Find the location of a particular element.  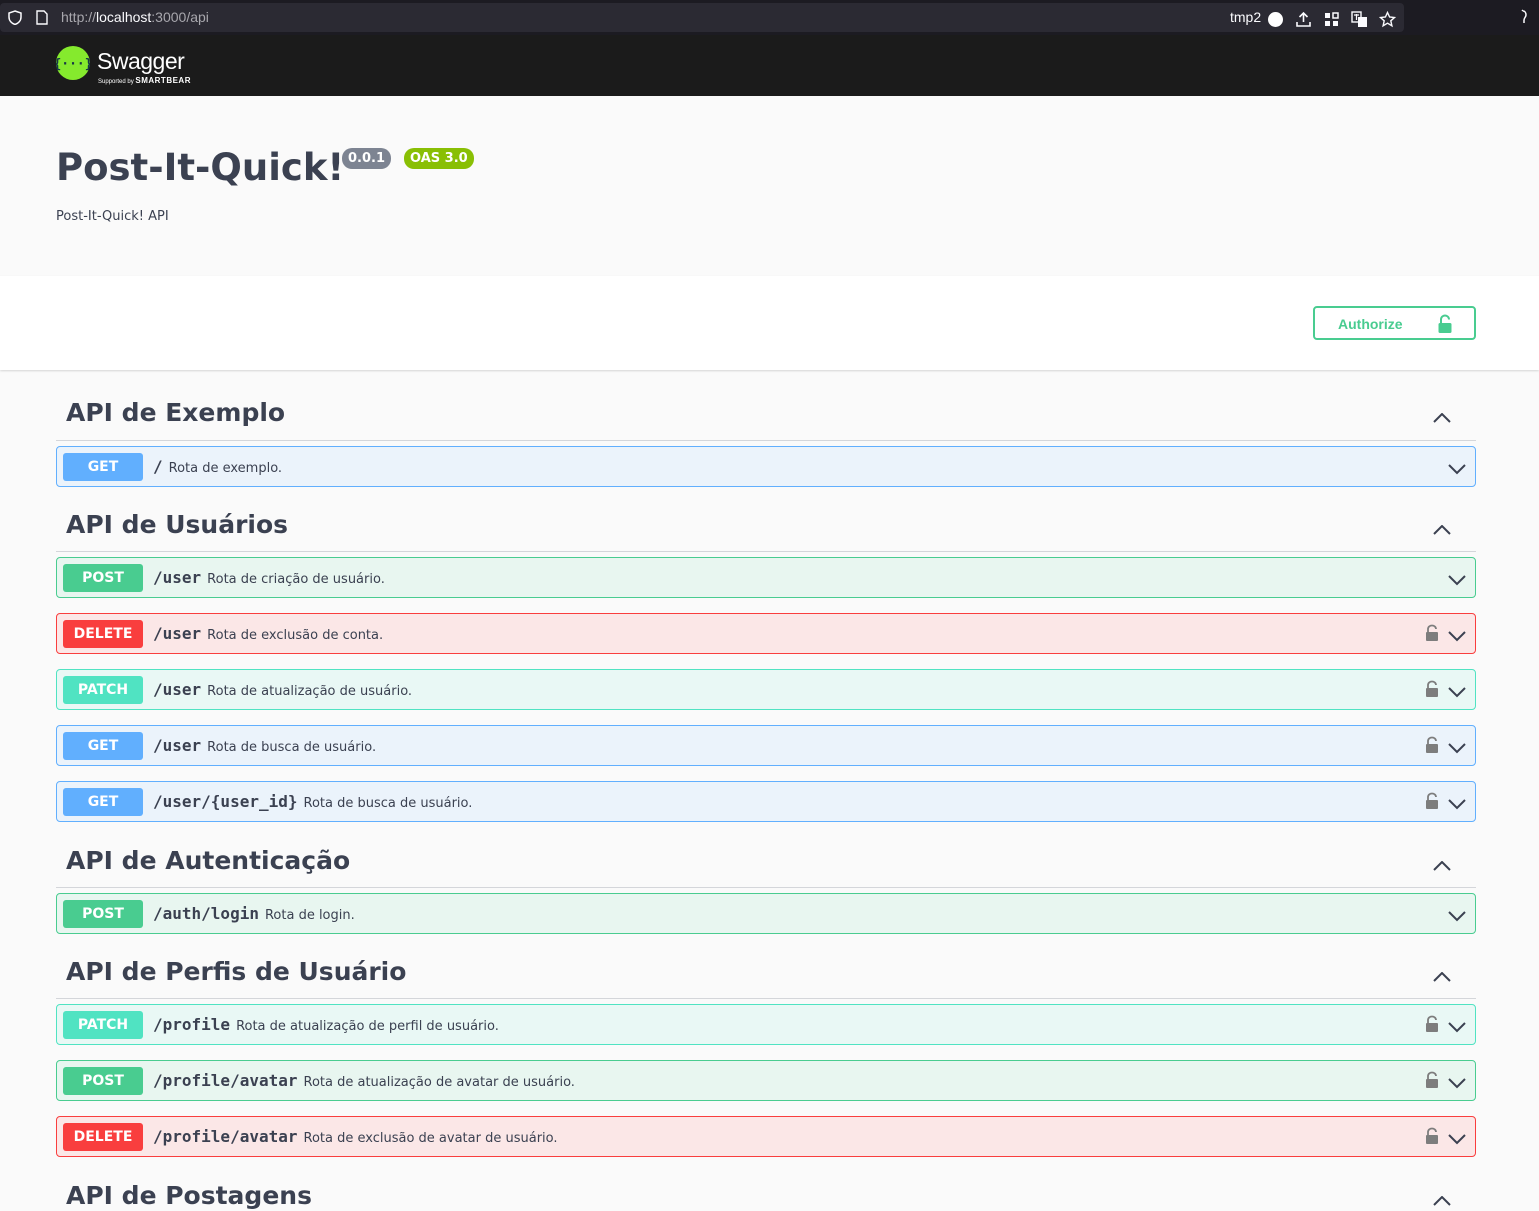

browser-toolbar: http://localhost:3000/api tmp2 is located at coordinates (769, 17).